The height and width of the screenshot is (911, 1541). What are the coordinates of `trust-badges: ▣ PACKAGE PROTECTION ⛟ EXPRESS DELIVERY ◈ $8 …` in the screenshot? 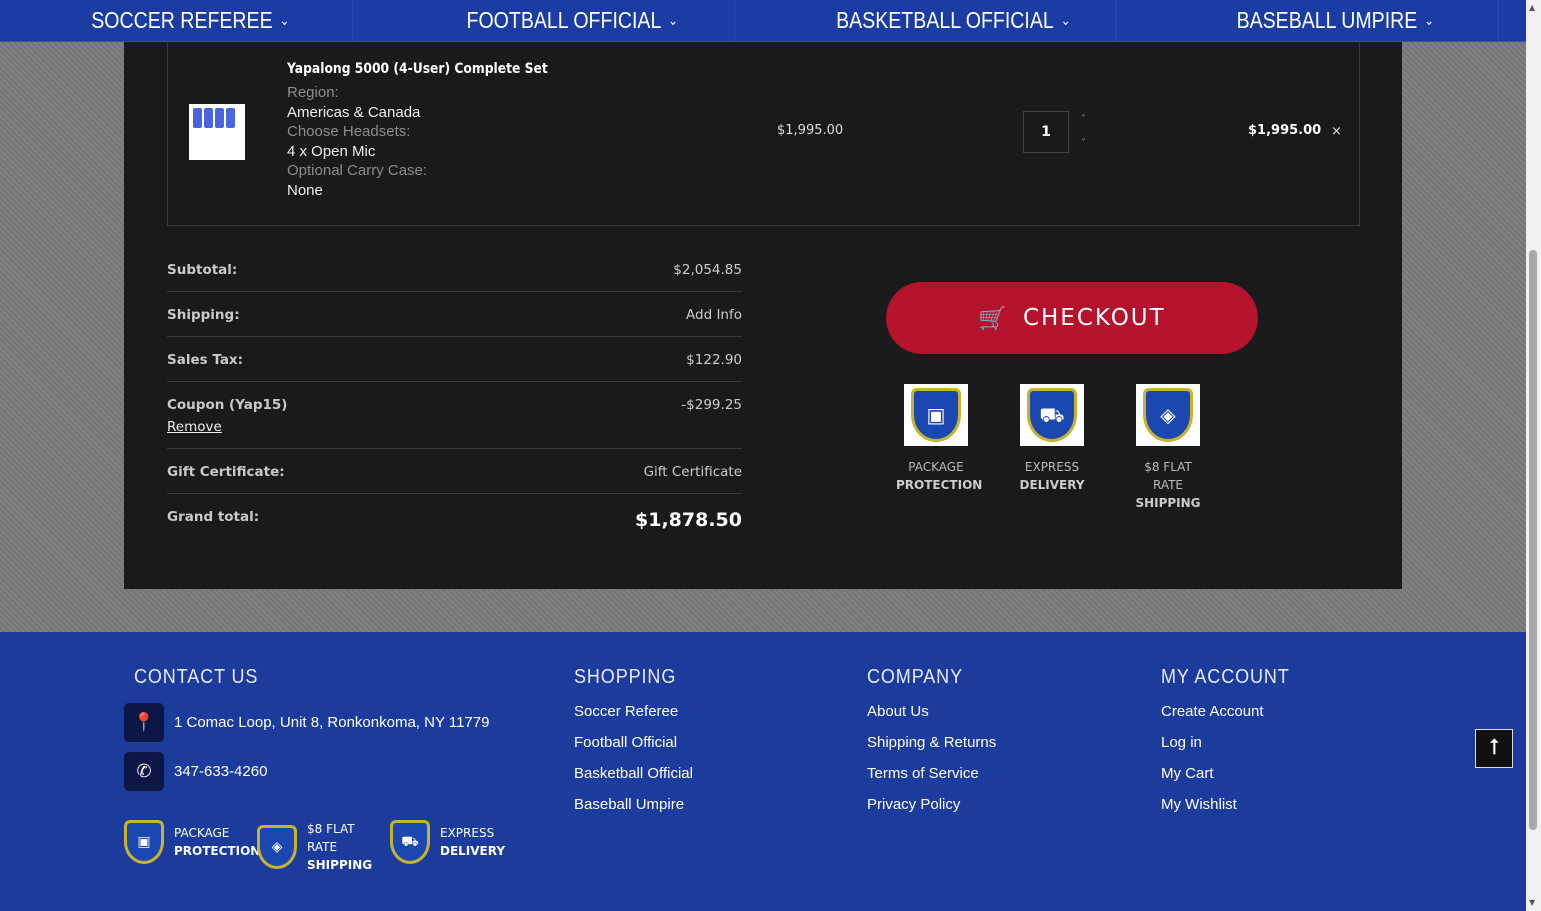 It's located at (1052, 448).